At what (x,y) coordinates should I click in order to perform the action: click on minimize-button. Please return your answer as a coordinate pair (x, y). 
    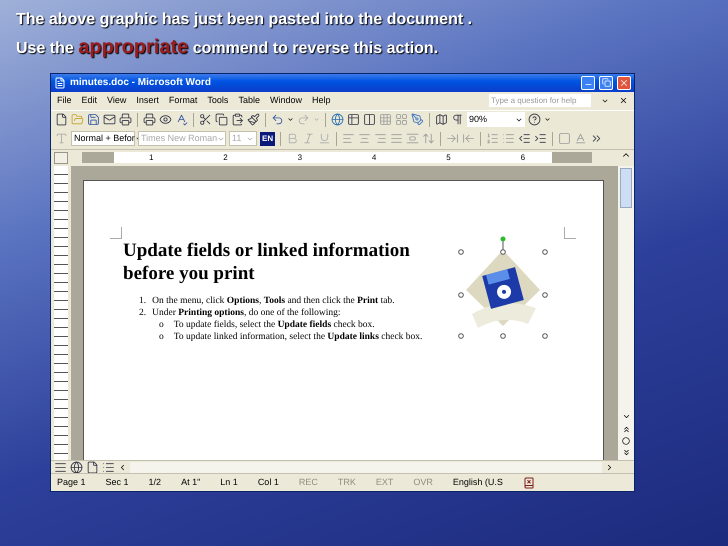
    Looking at the image, I should click on (588, 83).